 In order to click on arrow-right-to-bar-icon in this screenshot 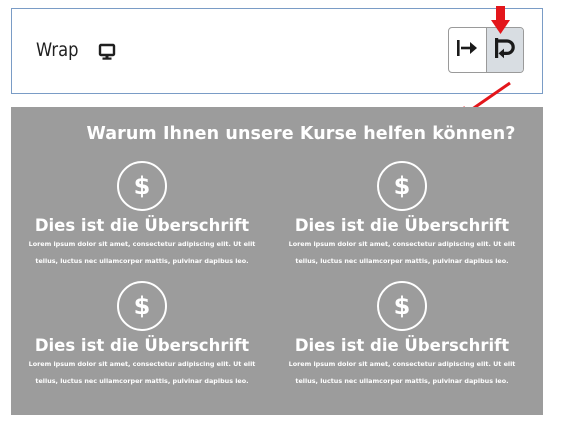, I will do `click(467, 50)`.